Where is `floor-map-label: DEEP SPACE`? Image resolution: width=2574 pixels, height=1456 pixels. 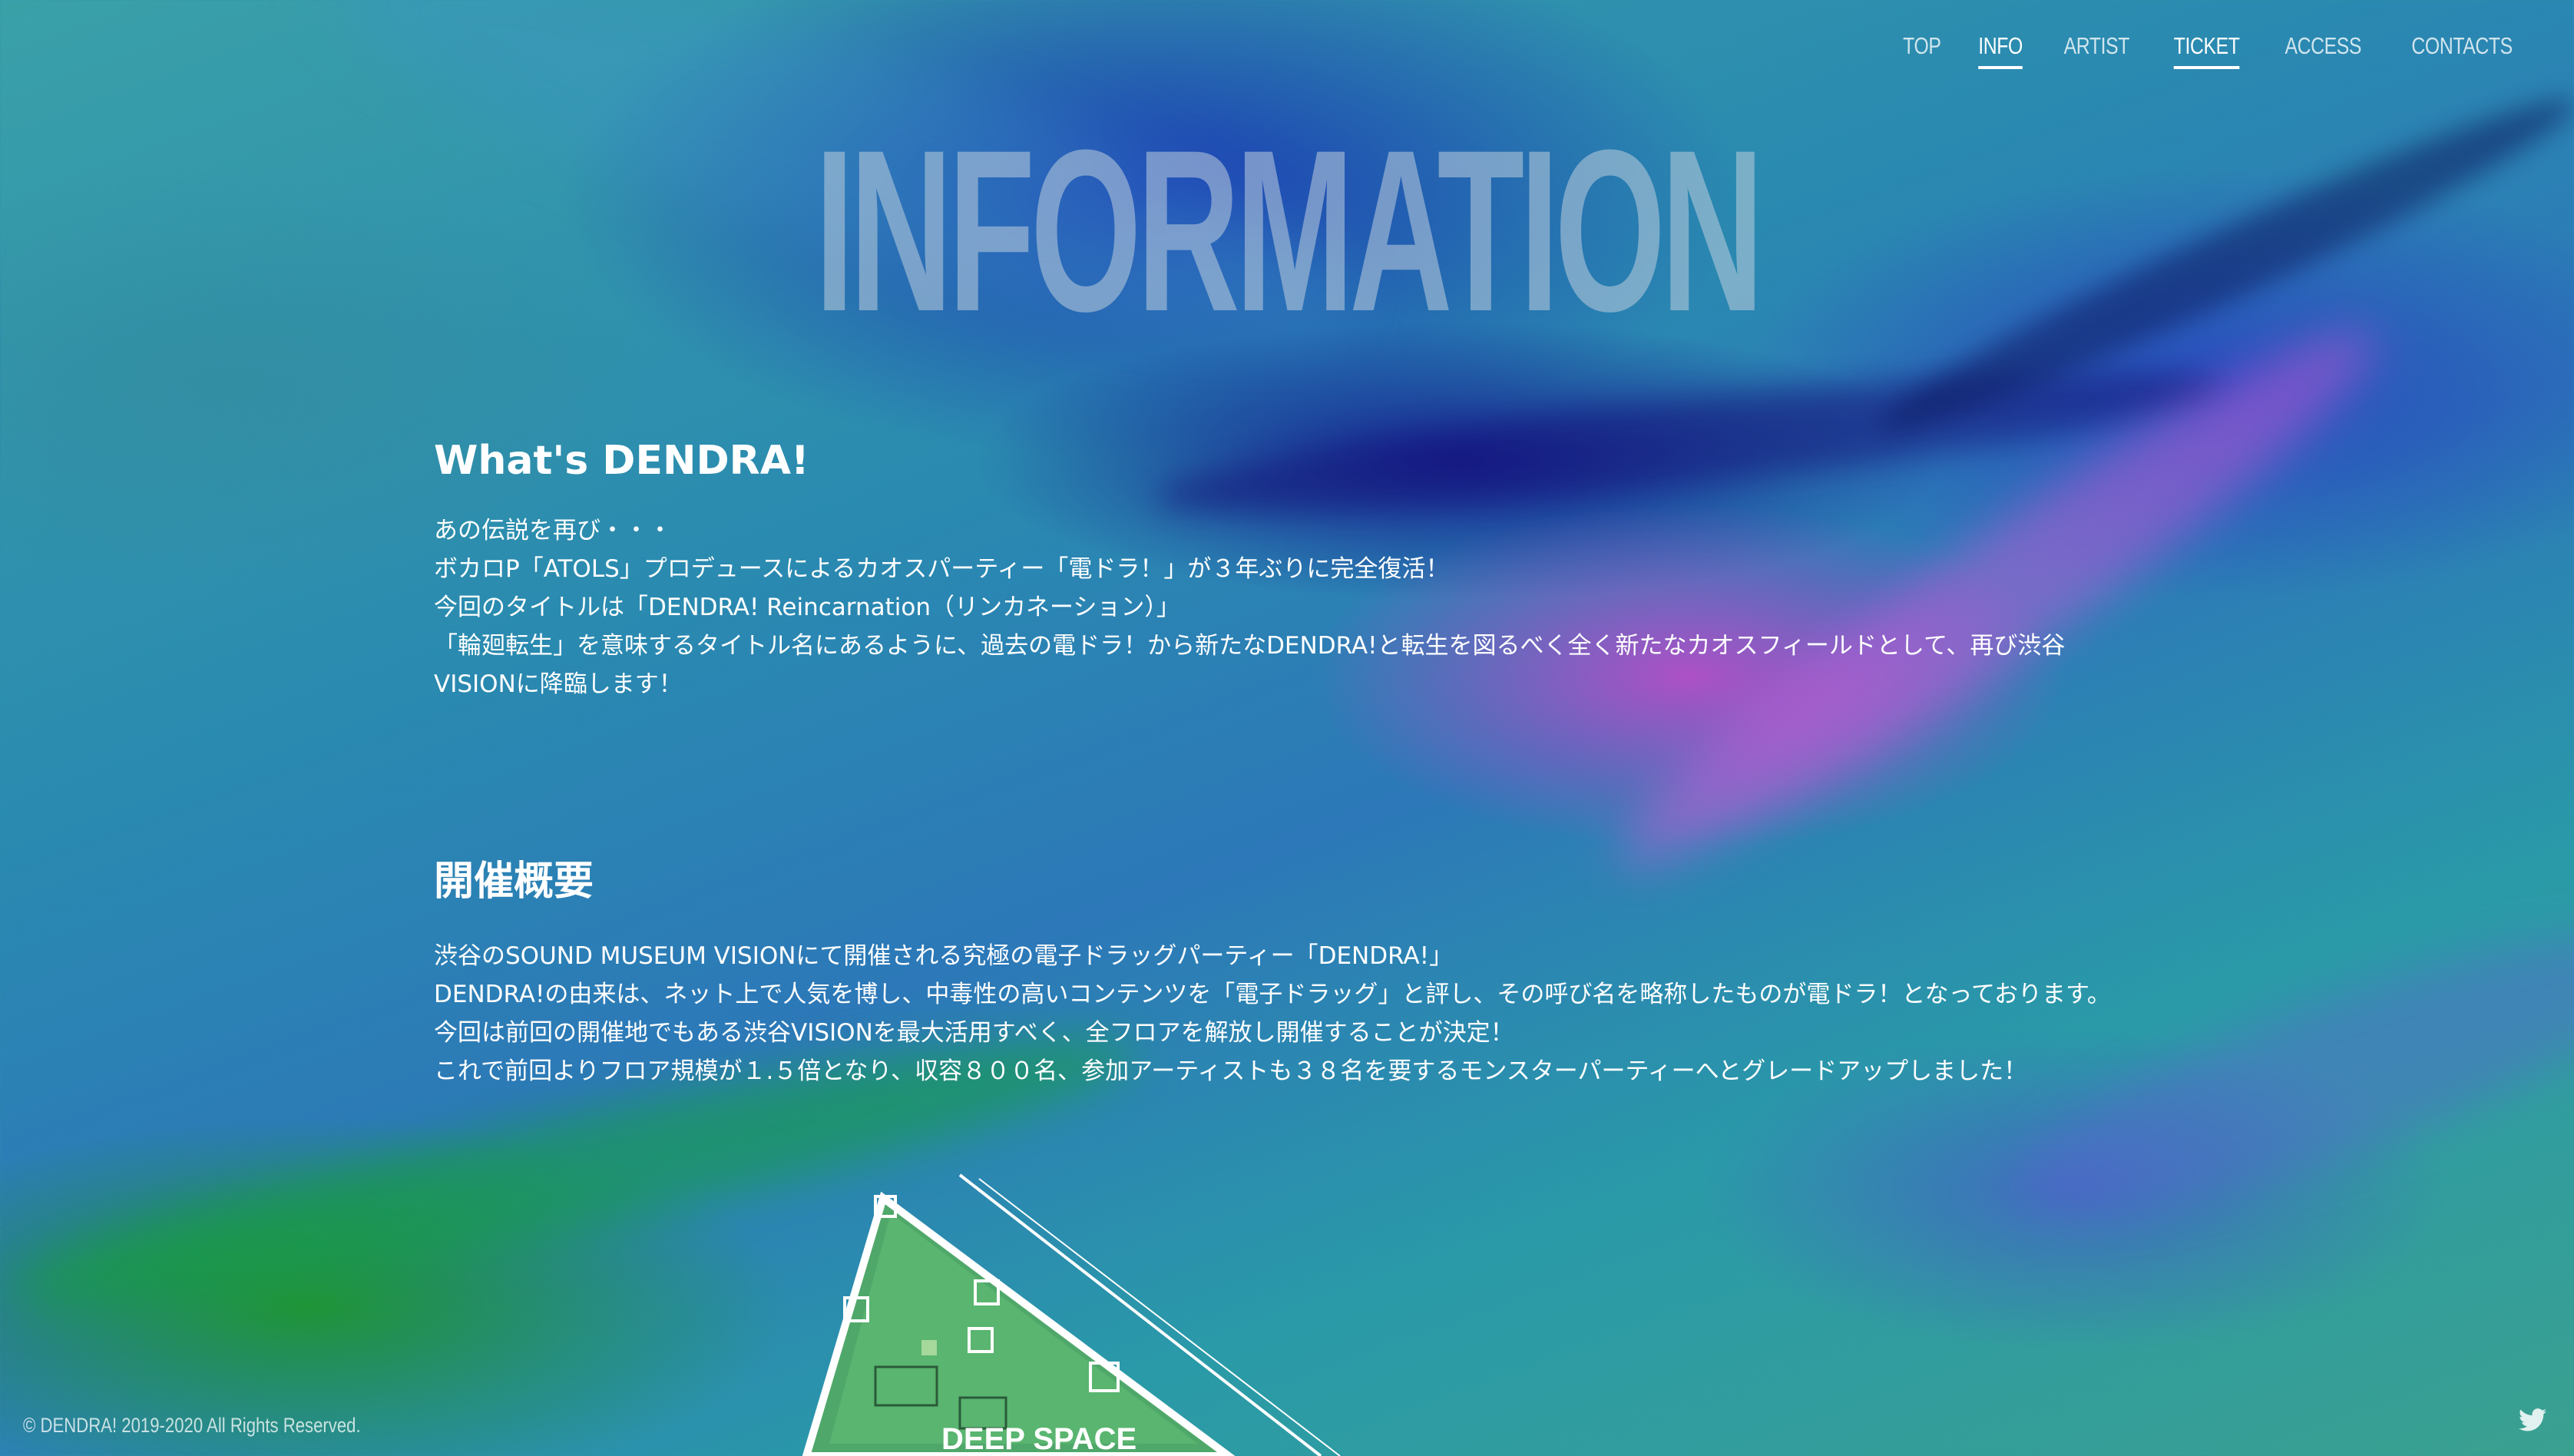
floor-map-label: DEEP SPACE is located at coordinates (1039, 1439).